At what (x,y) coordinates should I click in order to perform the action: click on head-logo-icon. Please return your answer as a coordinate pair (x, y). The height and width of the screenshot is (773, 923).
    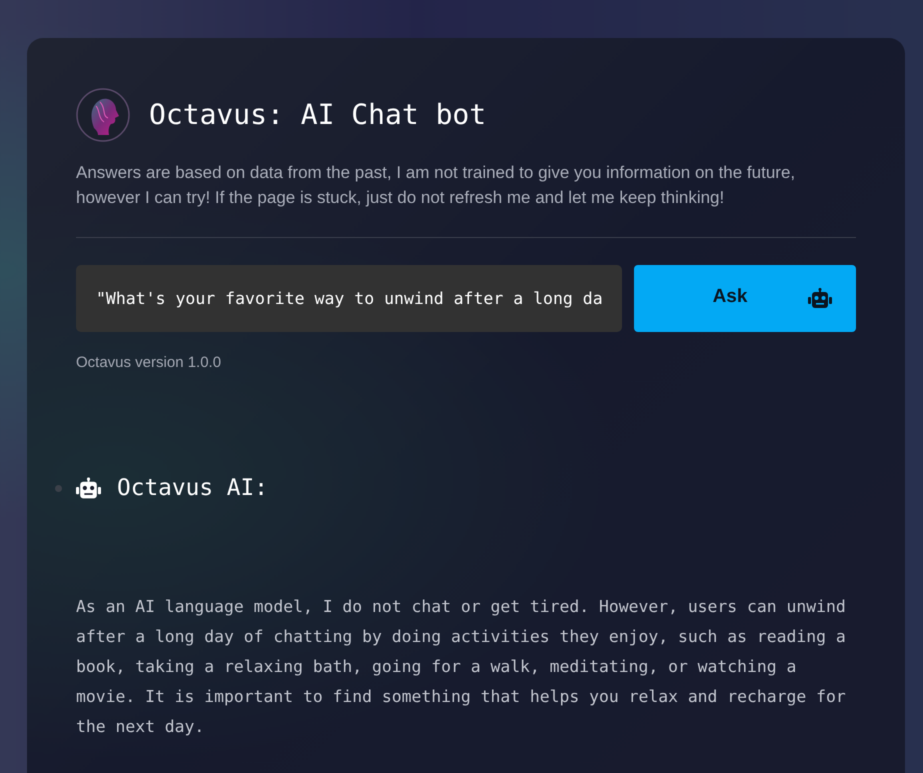
    Looking at the image, I should click on (103, 115).